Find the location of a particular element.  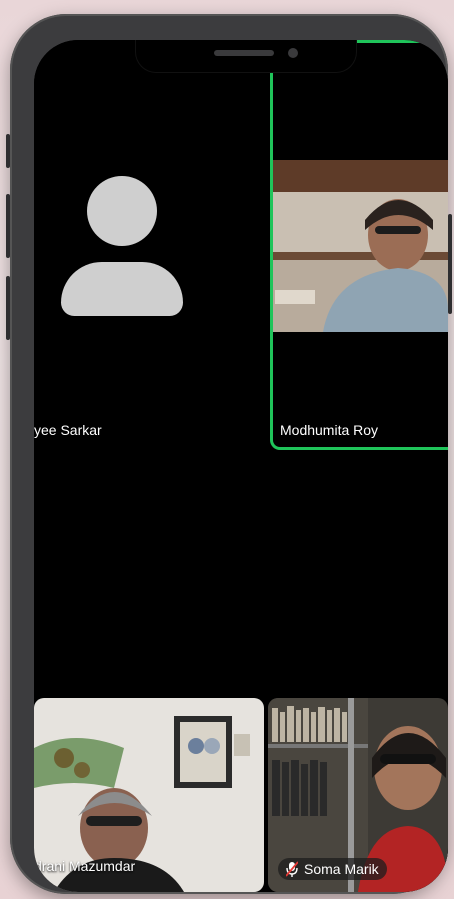

volume-up-button is located at coordinates (8, 226).